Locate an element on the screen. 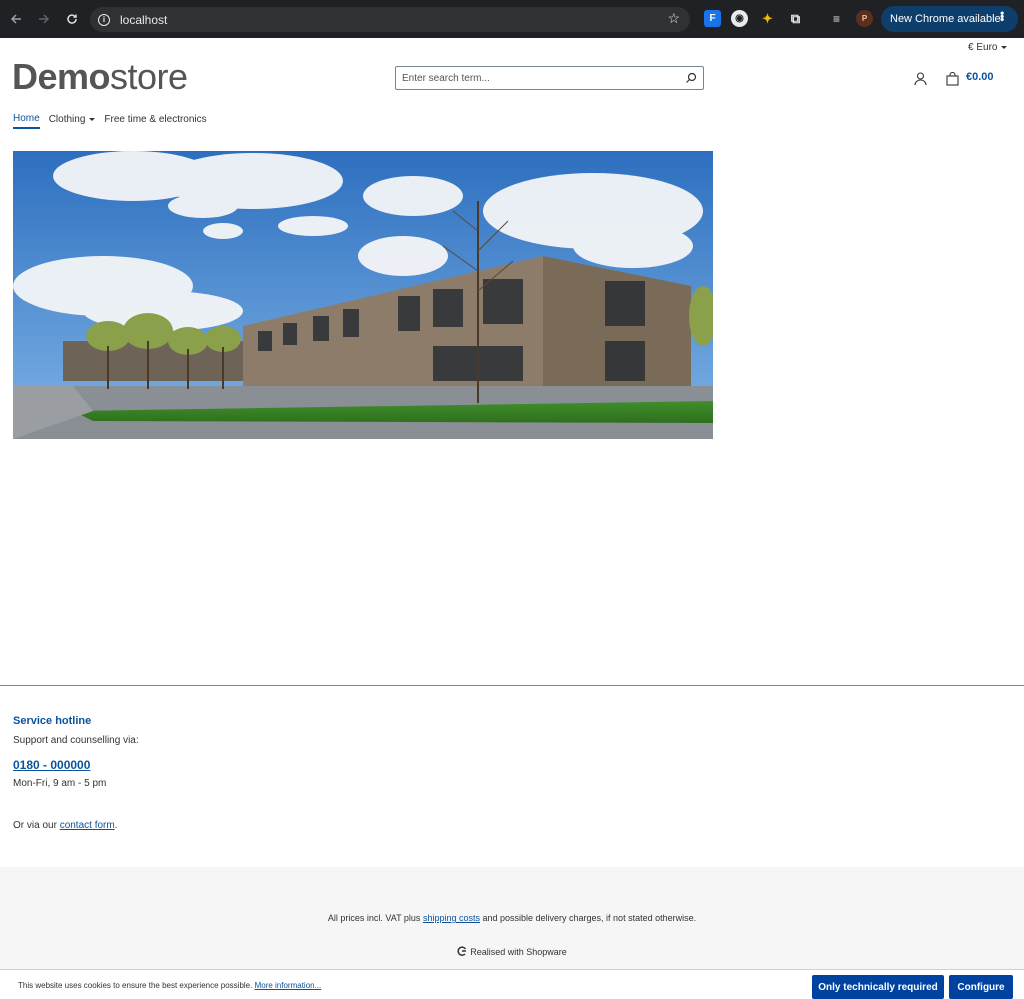 The width and height of the screenshot is (1024, 999). extension-f-icon: F is located at coordinates (712, 18).